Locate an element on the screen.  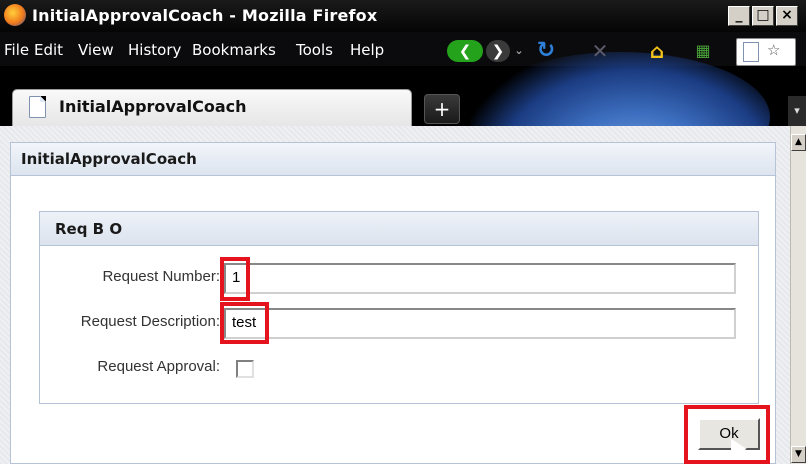
forward-icon: ❯ is located at coordinates (498, 51).